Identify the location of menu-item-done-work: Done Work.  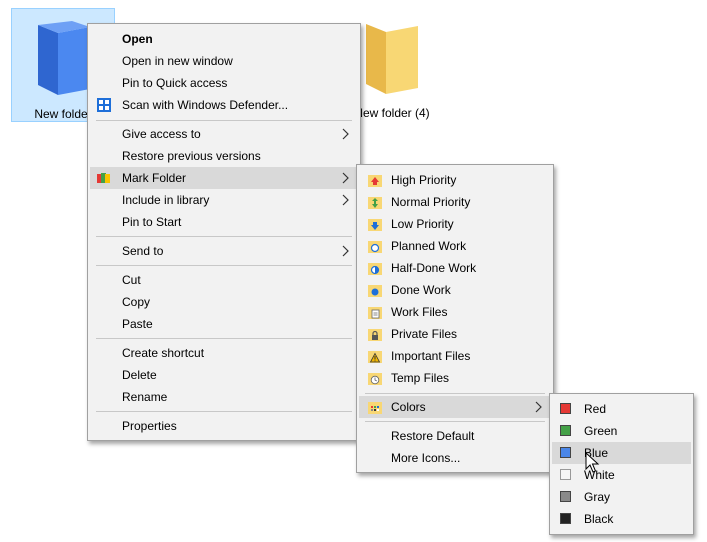
(455, 290).